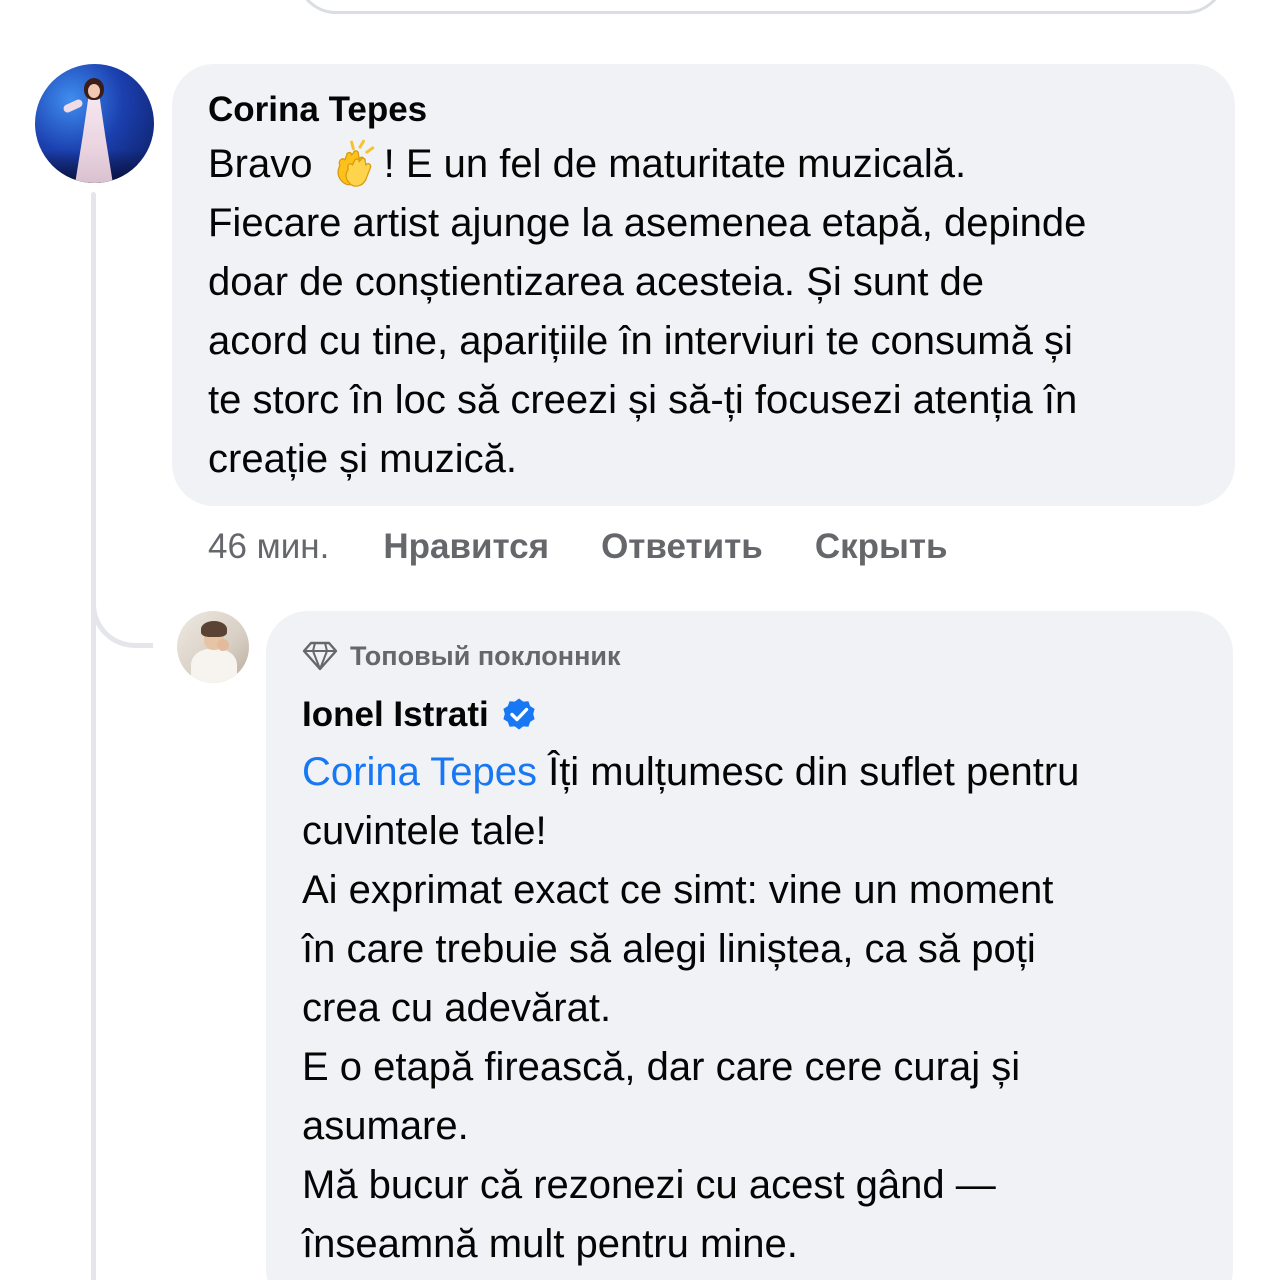 Image resolution: width=1271 pixels, height=1280 pixels. What do you see at coordinates (395, 715) in the screenshot?
I see `reply-author-name: Ionel Istrati` at bounding box center [395, 715].